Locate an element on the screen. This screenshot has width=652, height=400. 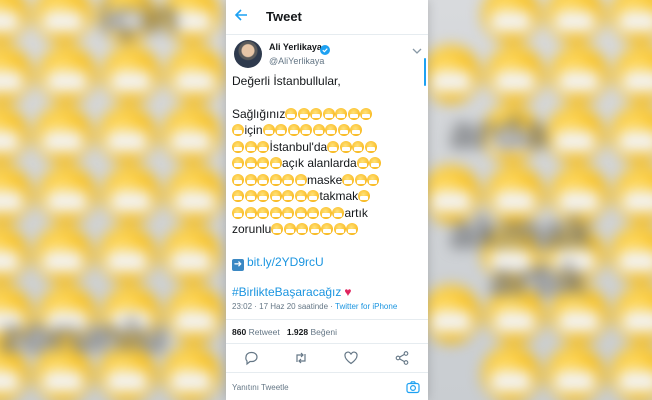
right-arrow-icon: ➜ is located at coordinates (238, 264).